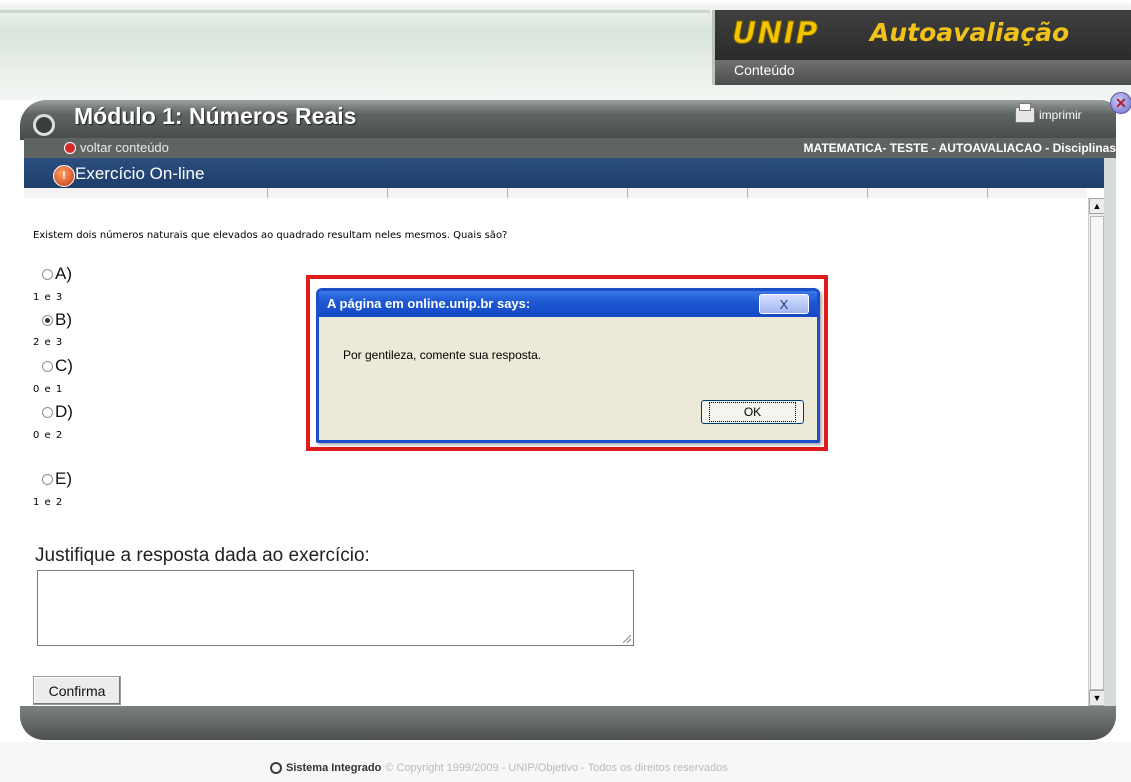 The width and height of the screenshot is (1131, 782). What do you see at coordinates (64, 176) in the screenshot?
I see `exercise-icon: !` at bounding box center [64, 176].